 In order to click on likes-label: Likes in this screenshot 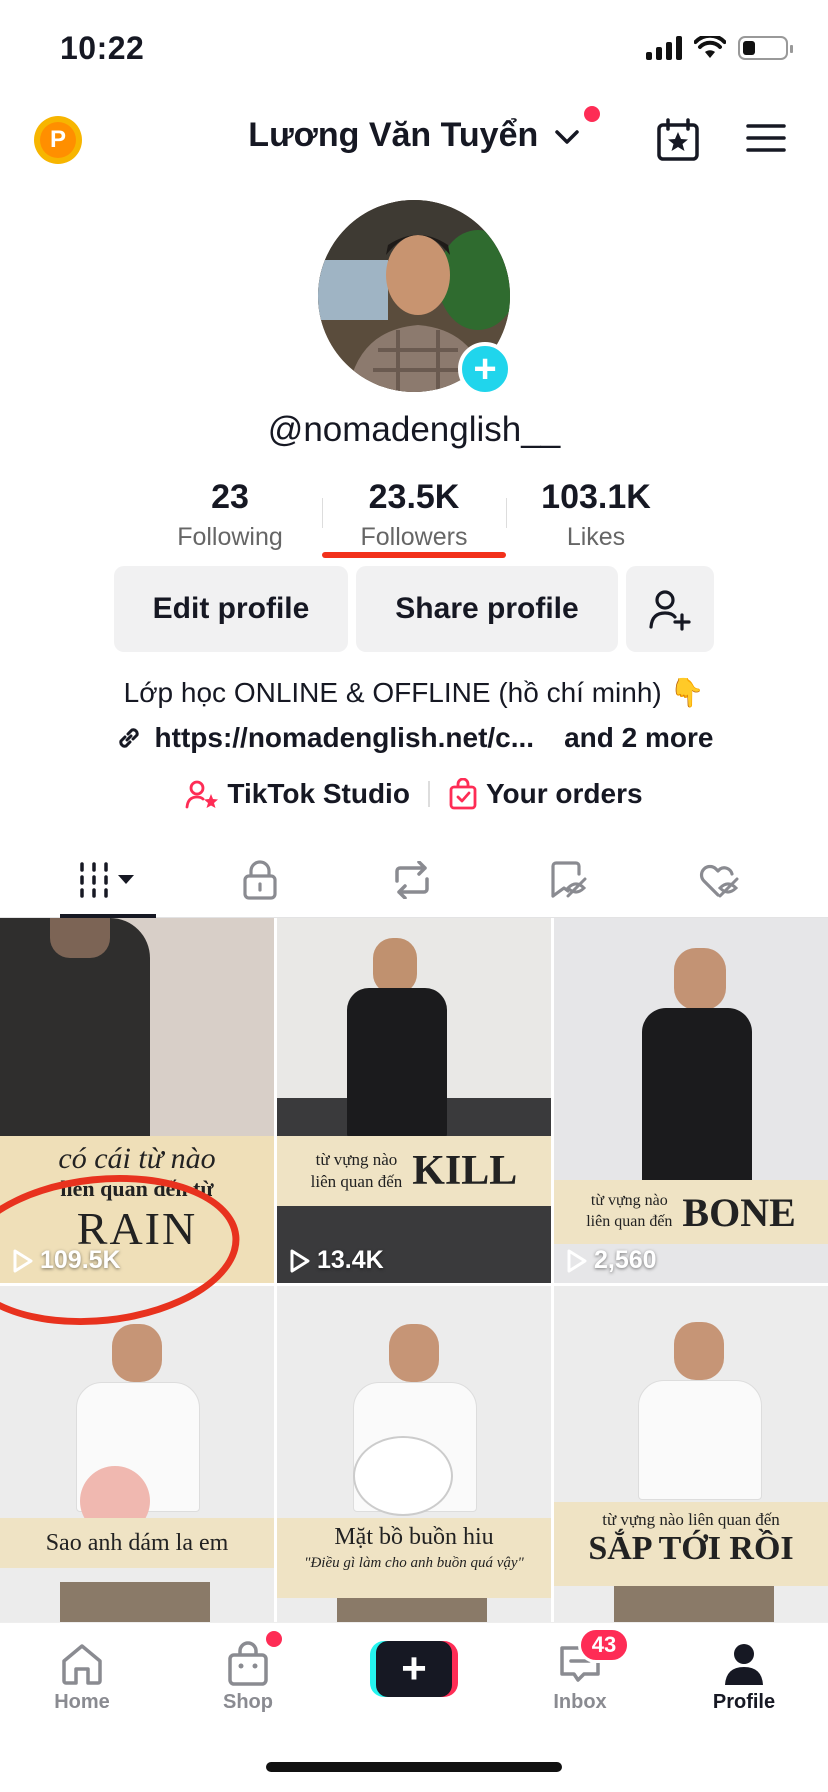, I will do `click(596, 537)`.